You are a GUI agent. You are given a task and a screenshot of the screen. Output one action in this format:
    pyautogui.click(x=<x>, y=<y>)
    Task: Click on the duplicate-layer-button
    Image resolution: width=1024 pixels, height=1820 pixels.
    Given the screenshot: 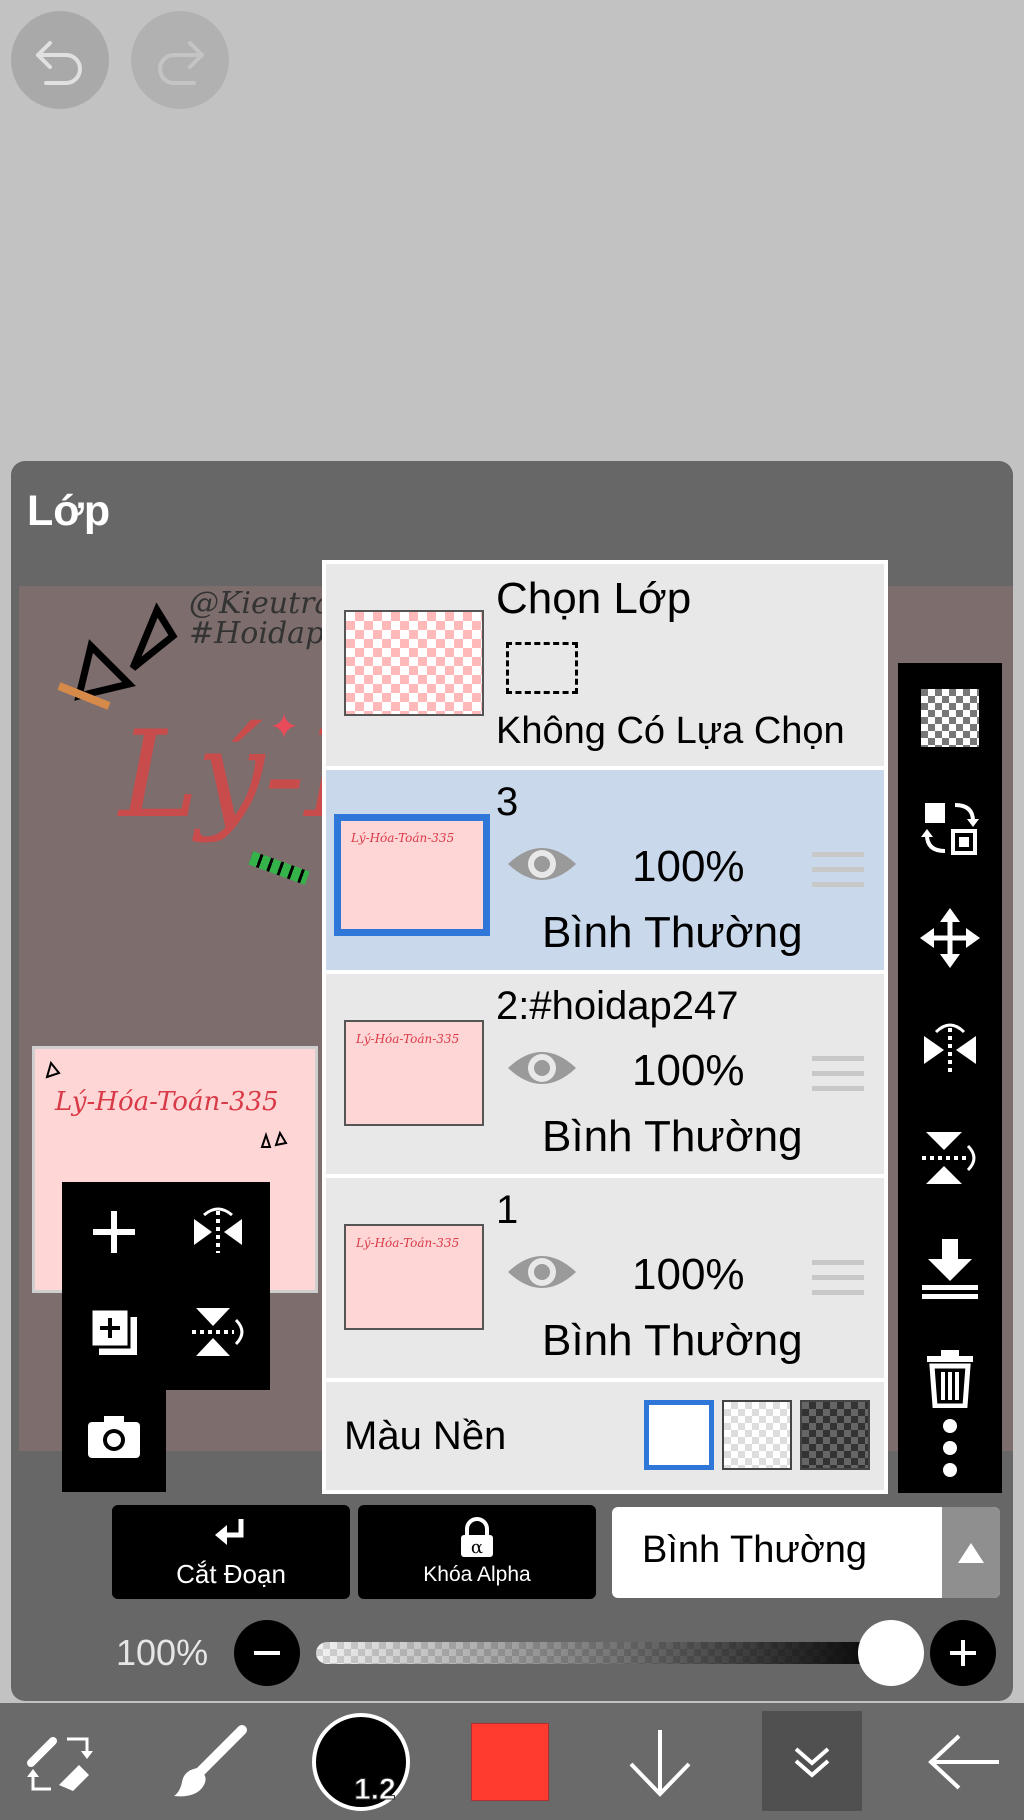 What is the action you would take?
    pyautogui.click(x=114, y=1332)
    